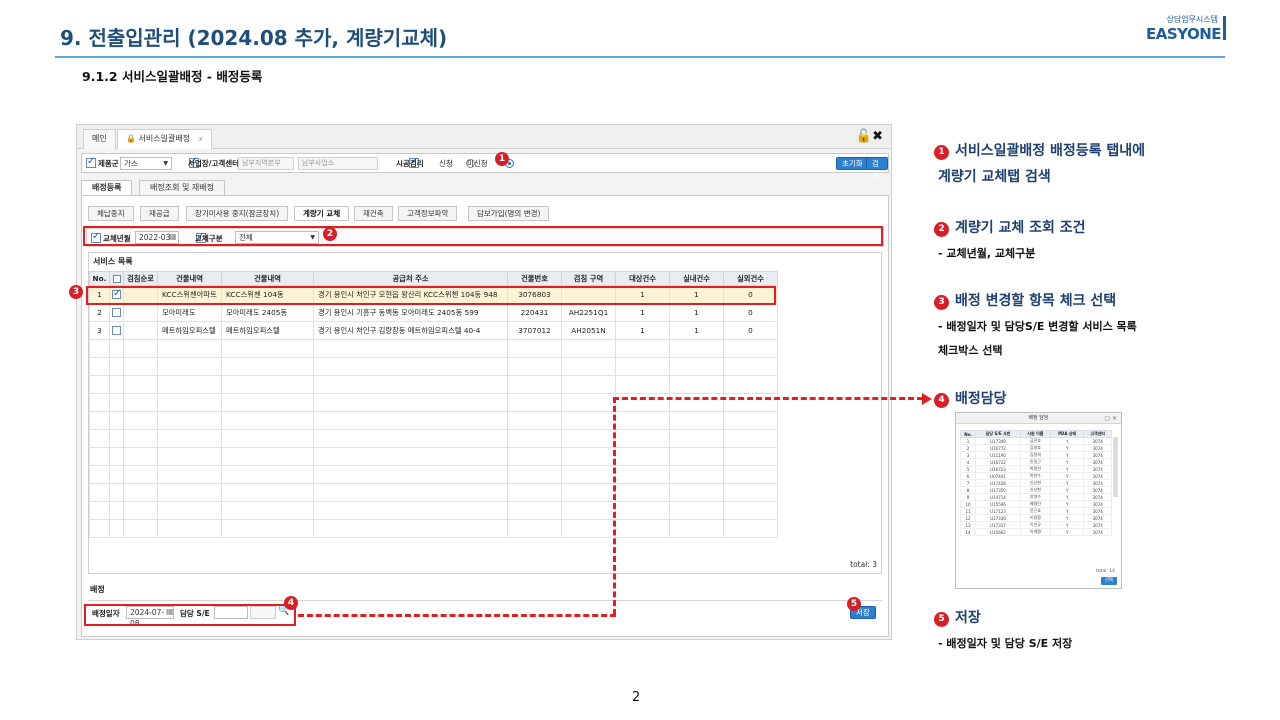 Image resolution: width=1280 pixels, height=720 pixels. Describe the element at coordinates (111, 213) in the screenshot. I see `tab-arrears-stop: 체납중지` at that location.